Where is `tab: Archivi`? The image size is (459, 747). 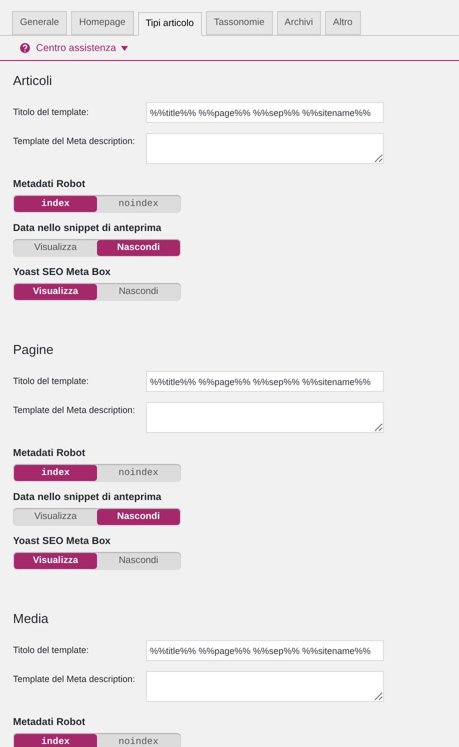 tab: Archivi is located at coordinates (299, 23).